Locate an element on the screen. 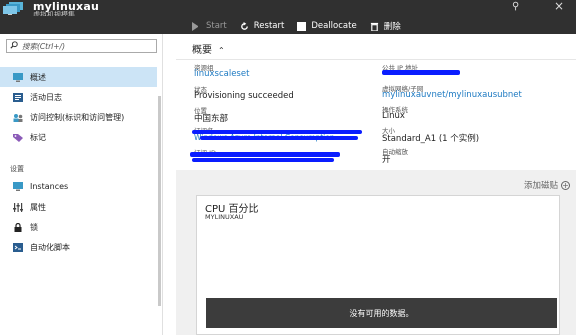  divider is located at coordinates (376, 59).